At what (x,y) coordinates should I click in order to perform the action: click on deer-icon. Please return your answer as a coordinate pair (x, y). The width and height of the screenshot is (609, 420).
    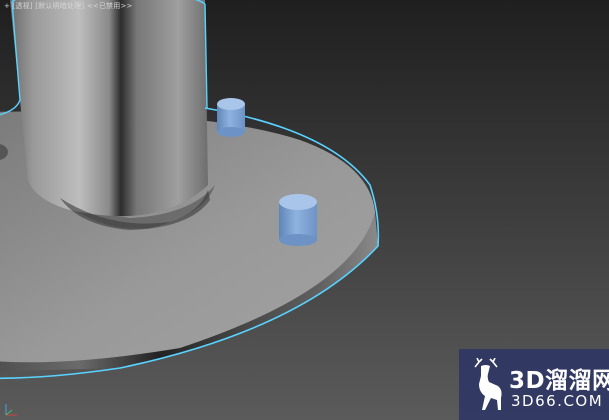
    Looking at the image, I should click on (488, 384).